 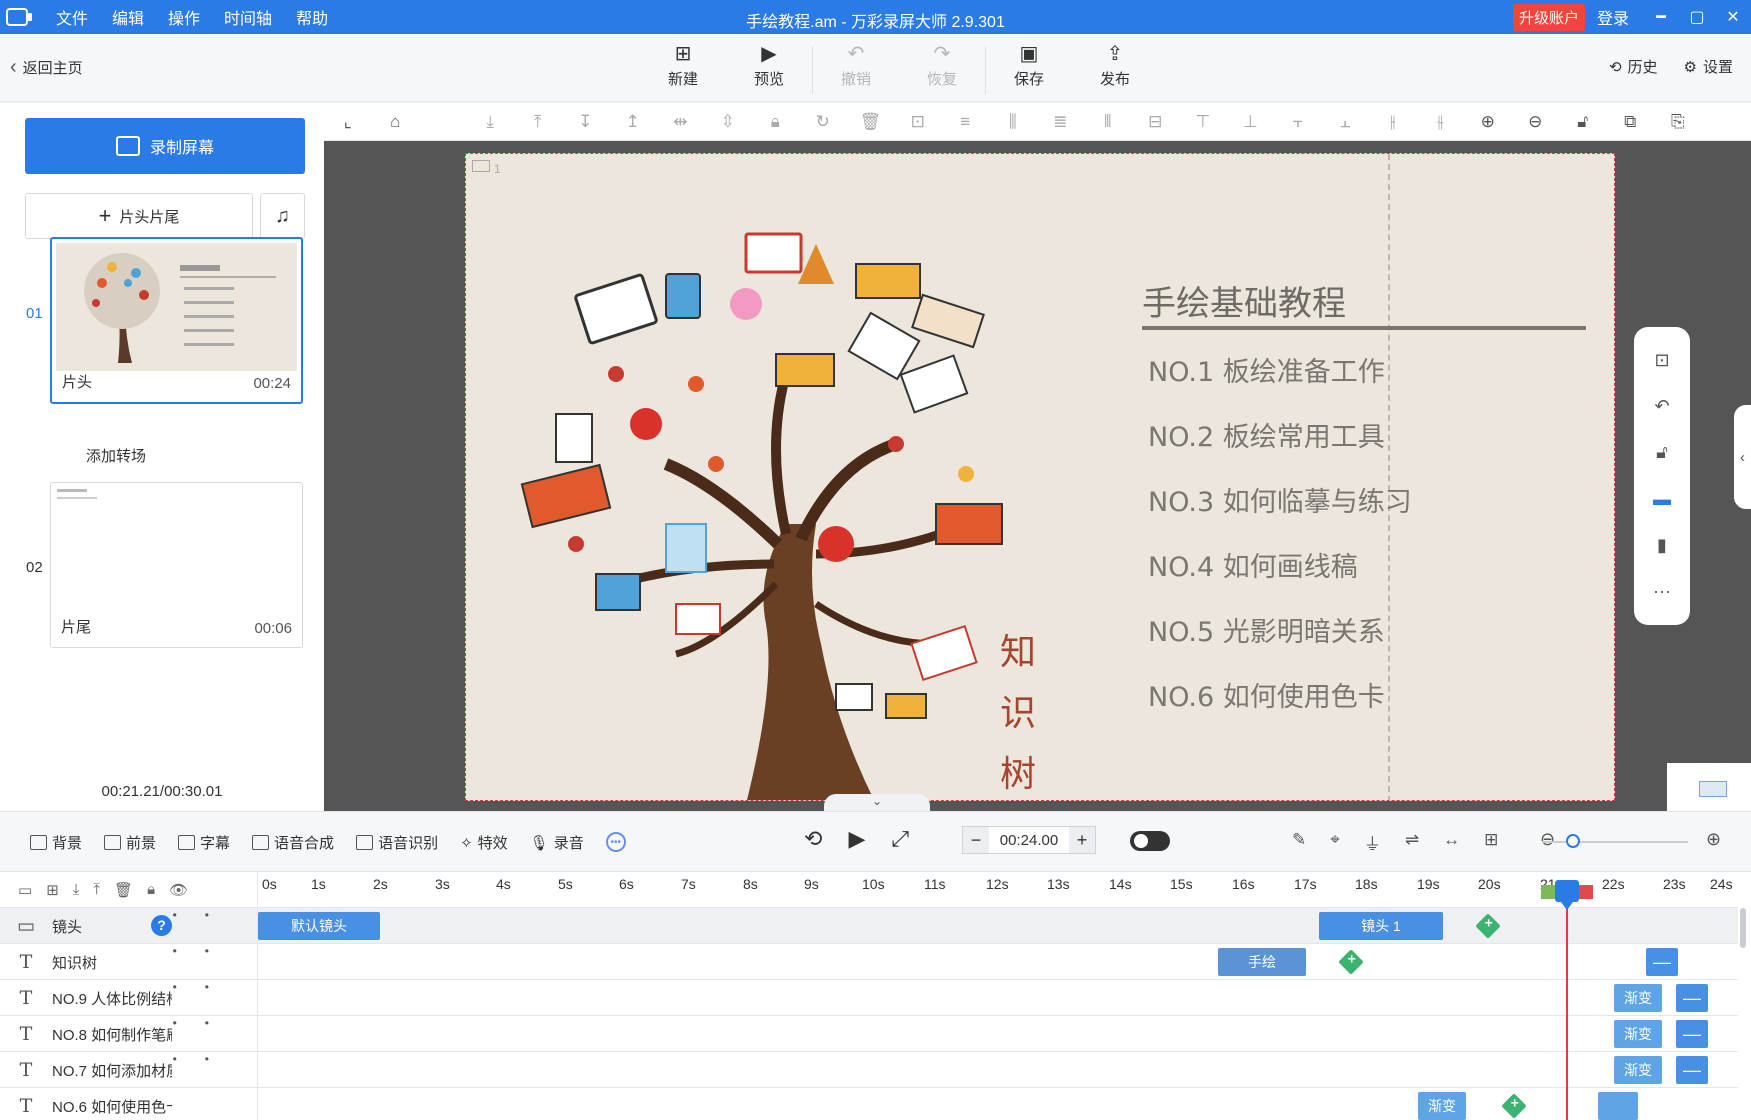 What do you see at coordinates (728, 122) in the screenshot?
I see `flip-vertical-icon: ⇳` at bounding box center [728, 122].